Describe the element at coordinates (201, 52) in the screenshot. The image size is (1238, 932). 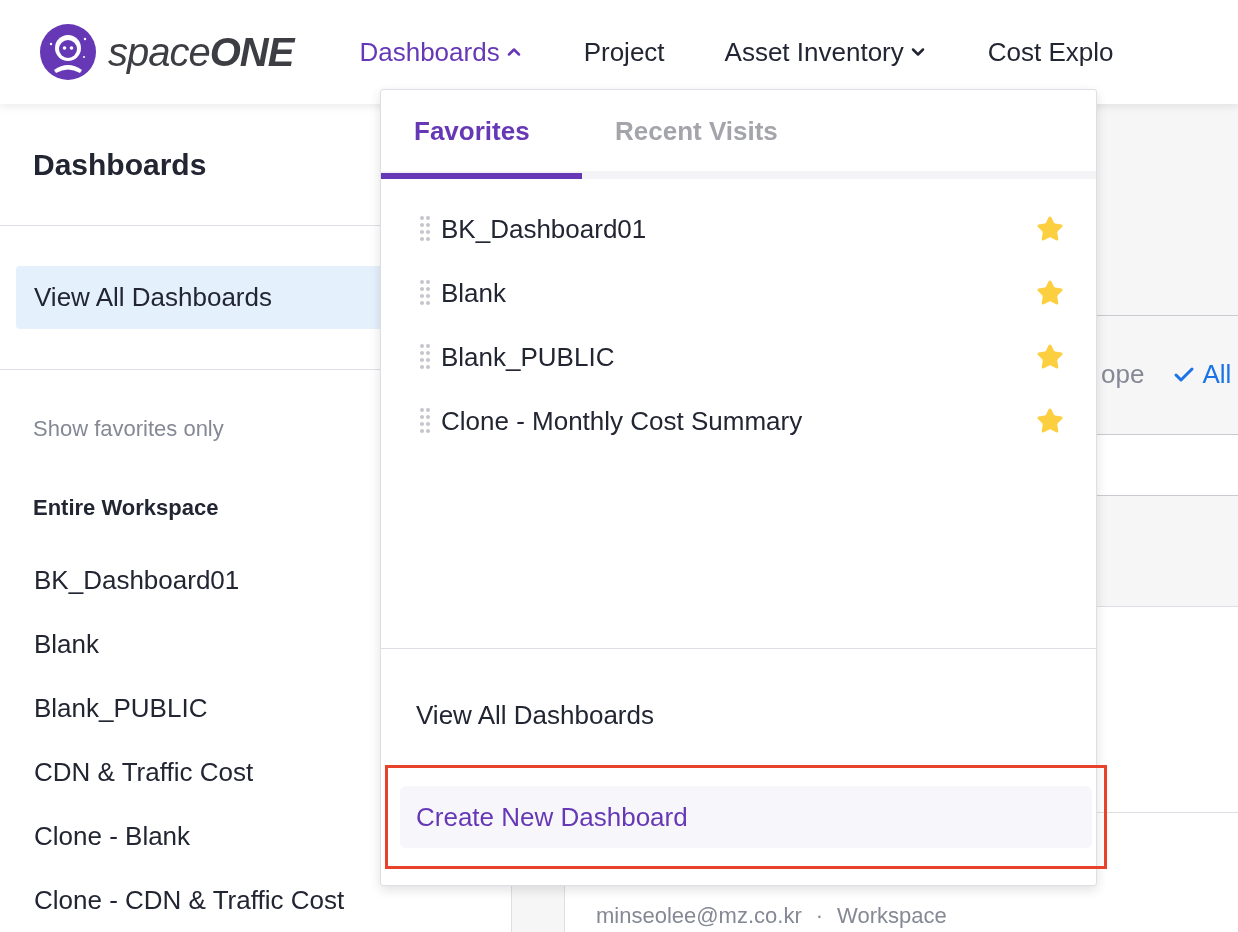
I see `logo-wordmark: spaceONE` at that location.